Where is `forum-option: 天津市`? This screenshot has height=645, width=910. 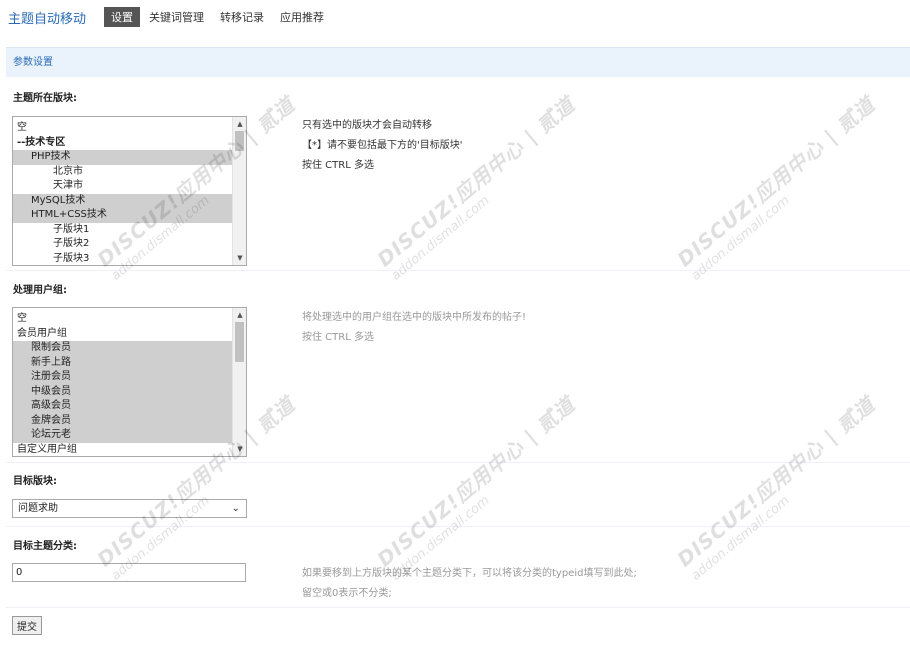
forum-option: 天津市 is located at coordinates (122, 186).